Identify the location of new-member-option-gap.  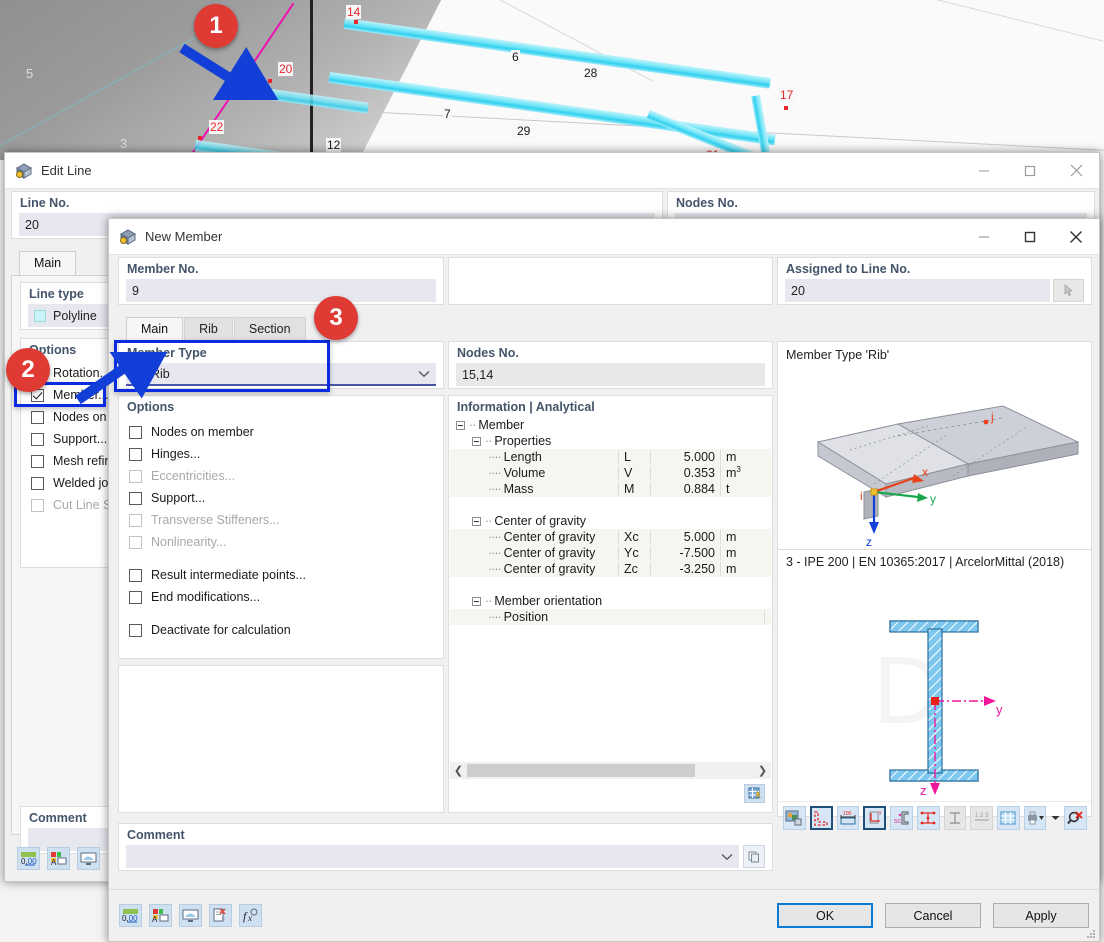
(281, 613).